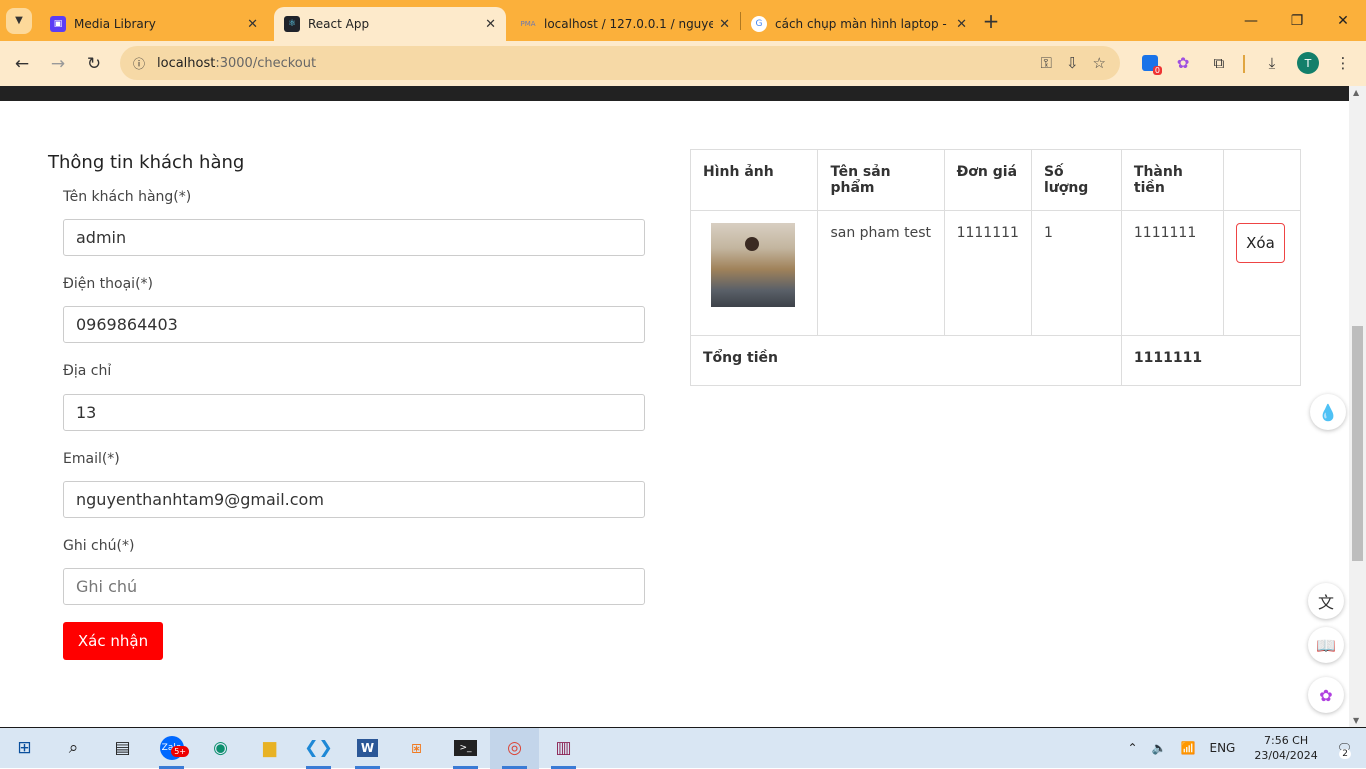  What do you see at coordinates (1183, 63) in the screenshot?
I see `brain-extension-icon: ✿` at bounding box center [1183, 63].